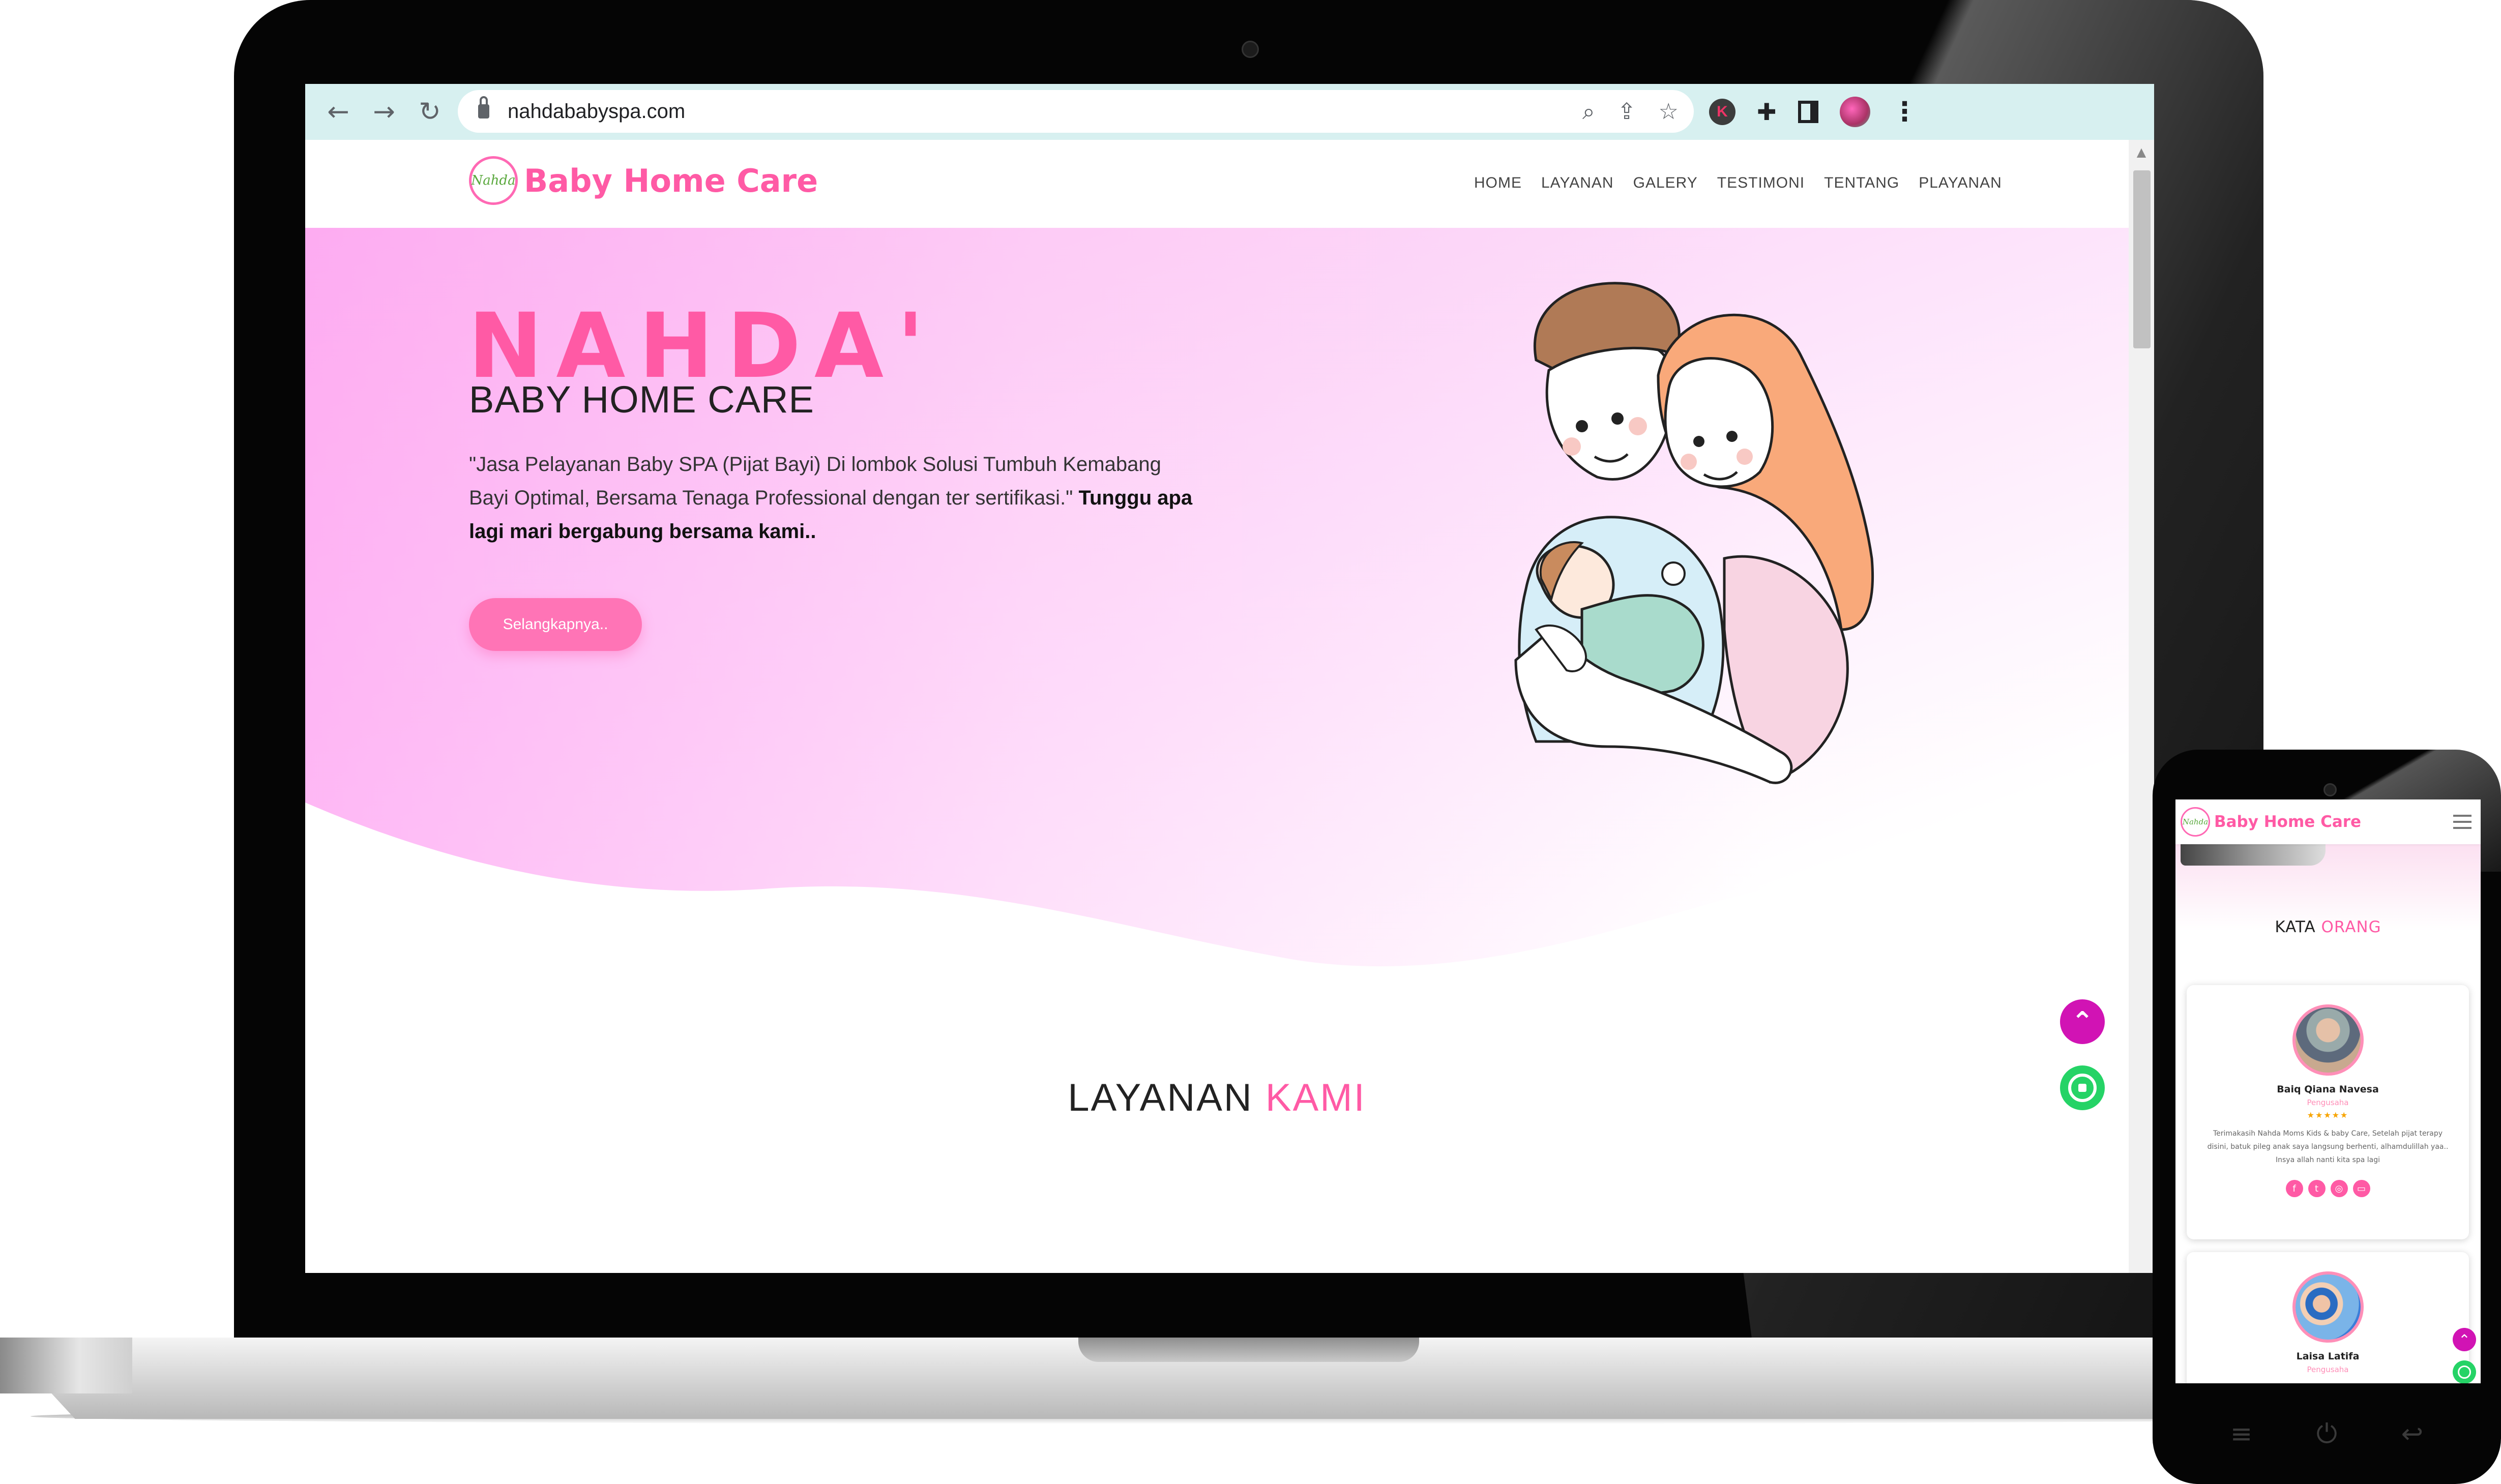 The image size is (2501, 1484). I want to click on testimonial-name: Baiq Qiana Navesa, so click(2328, 1089).